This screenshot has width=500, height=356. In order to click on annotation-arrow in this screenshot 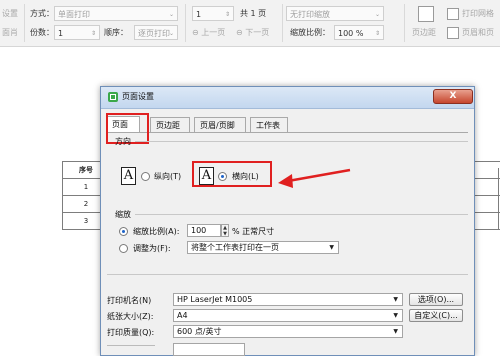, I will do `click(314, 178)`.